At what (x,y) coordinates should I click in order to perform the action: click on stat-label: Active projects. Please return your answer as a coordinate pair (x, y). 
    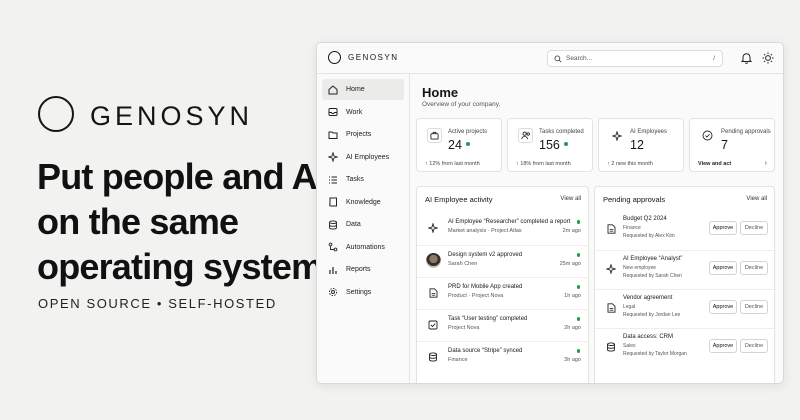
    Looking at the image, I should click on (468, 132).